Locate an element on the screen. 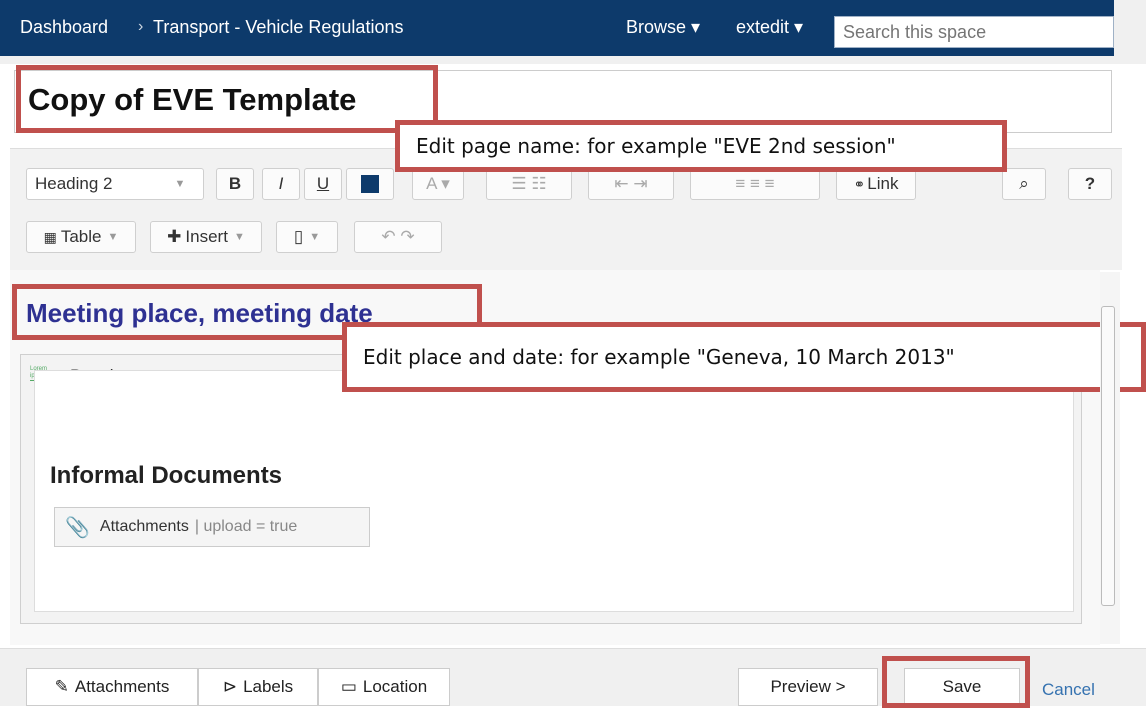 The width and height of the screenshot is (1146, 708). folder-icon: ▭ is located at coordinates (348, 686).